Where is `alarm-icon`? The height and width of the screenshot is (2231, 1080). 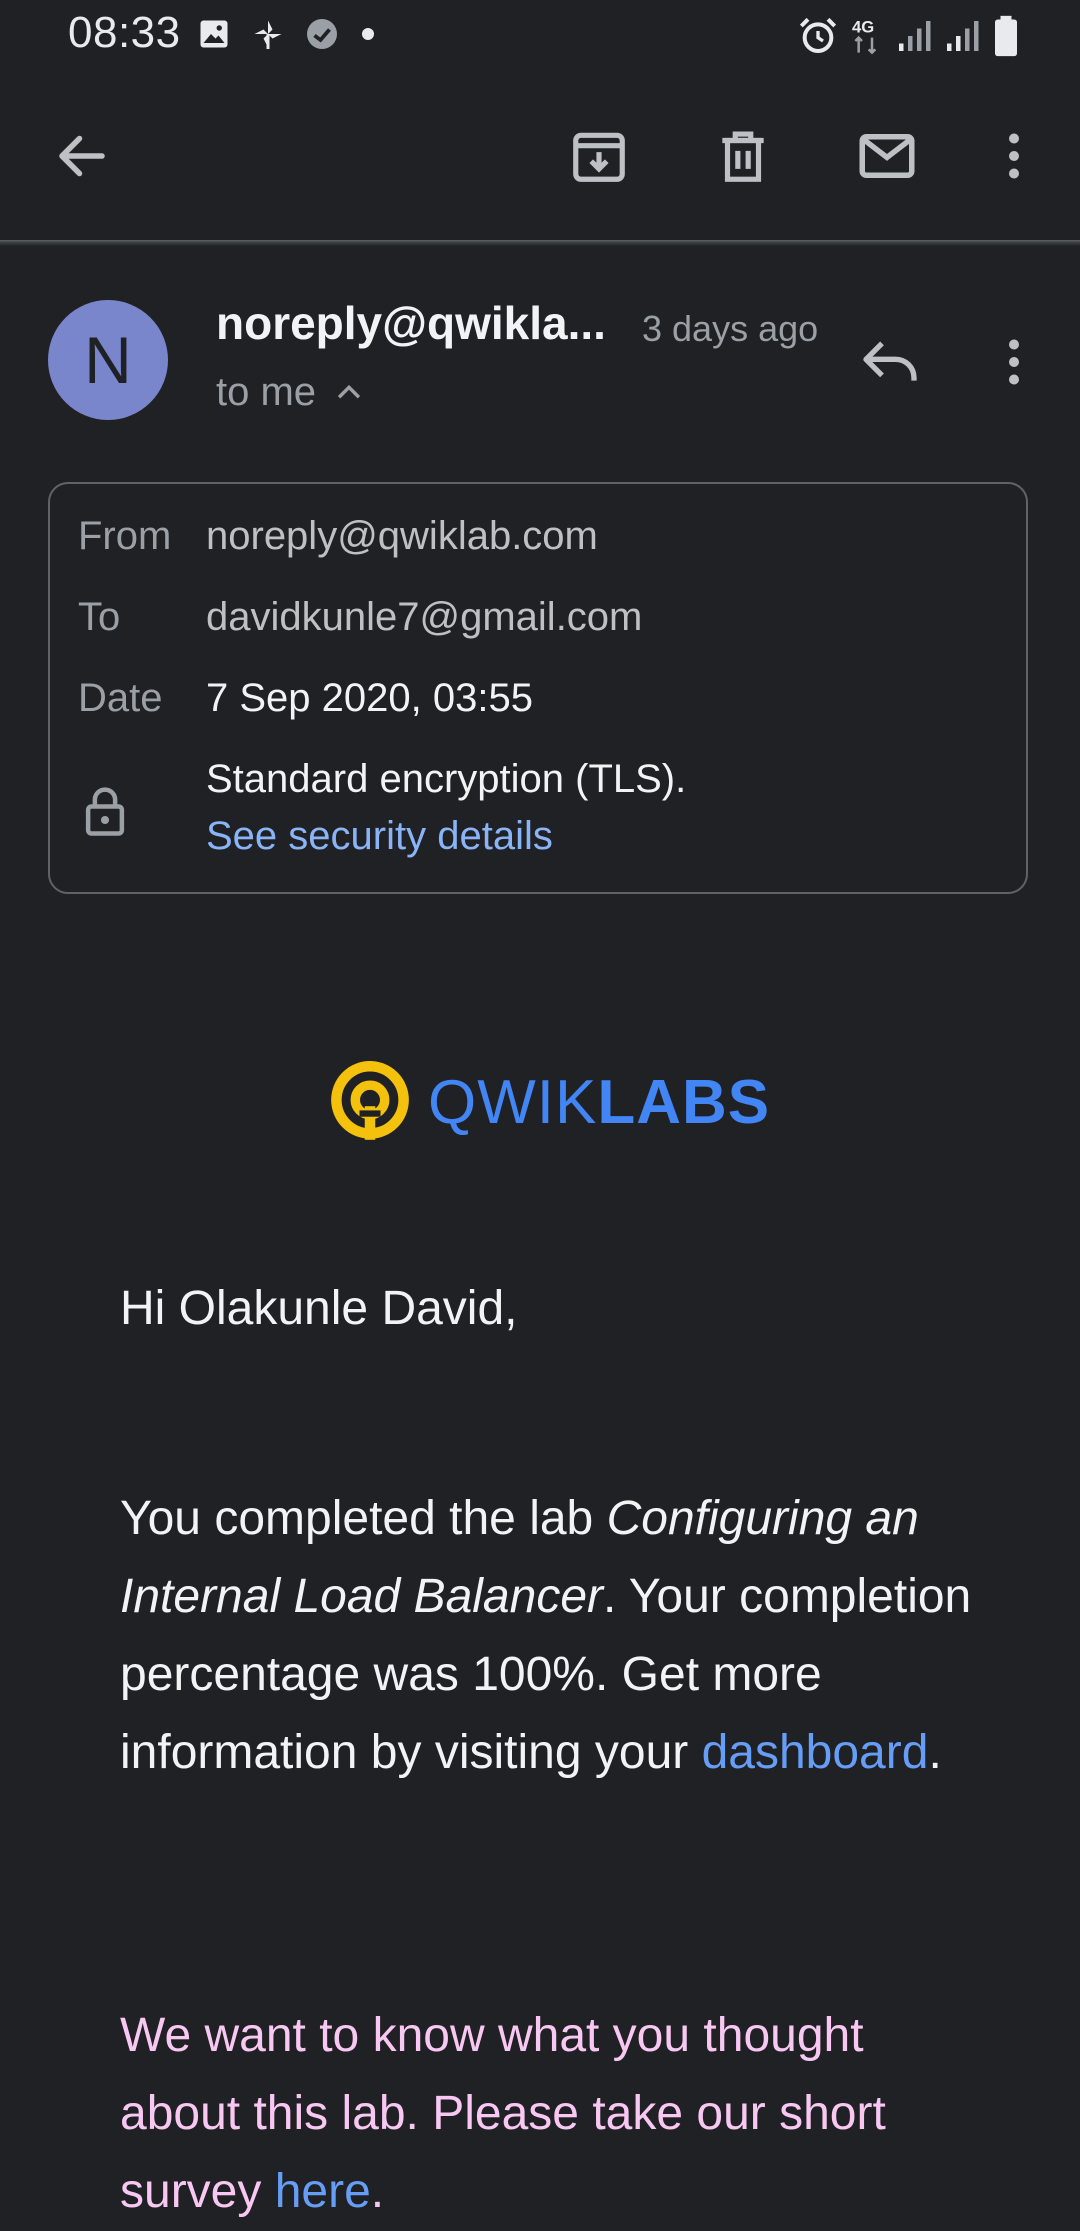 alarm-icon is located at coordinates (818, 36).